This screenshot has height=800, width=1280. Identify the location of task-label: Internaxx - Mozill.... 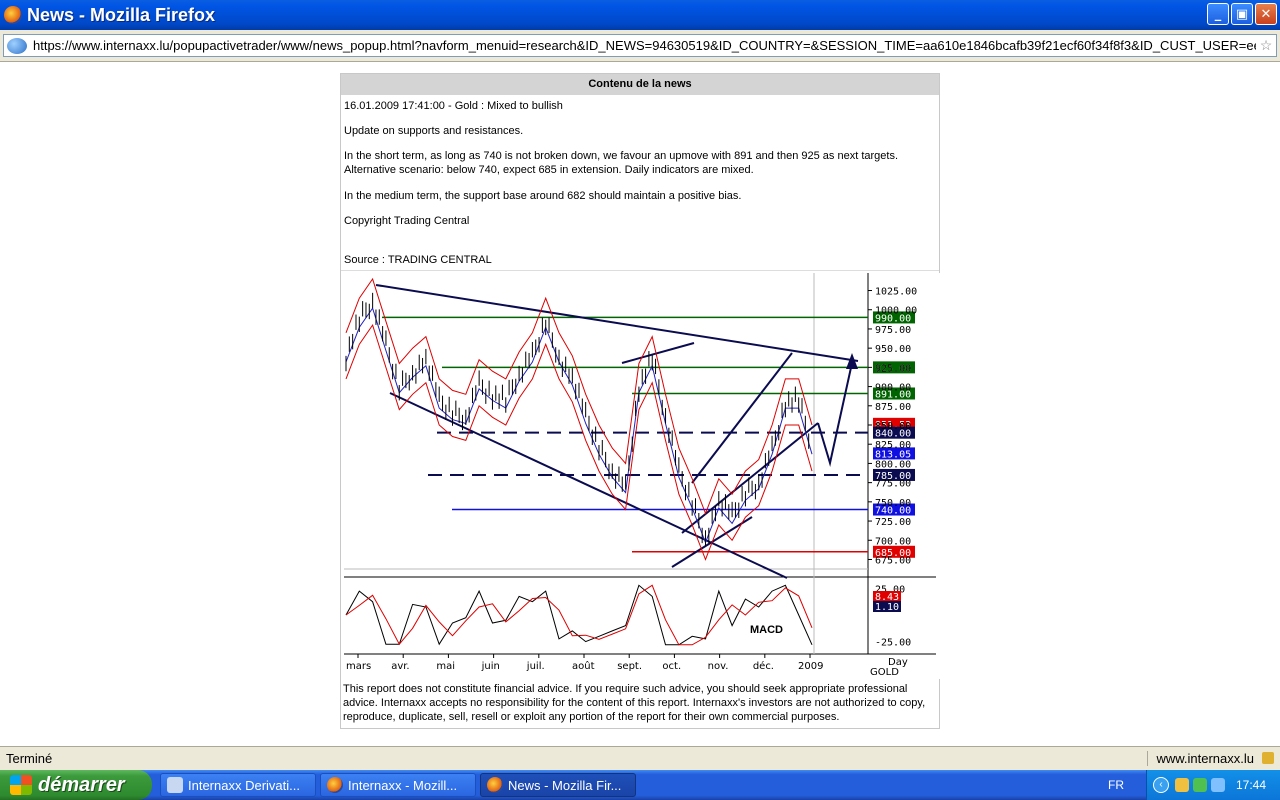
(403, 785).